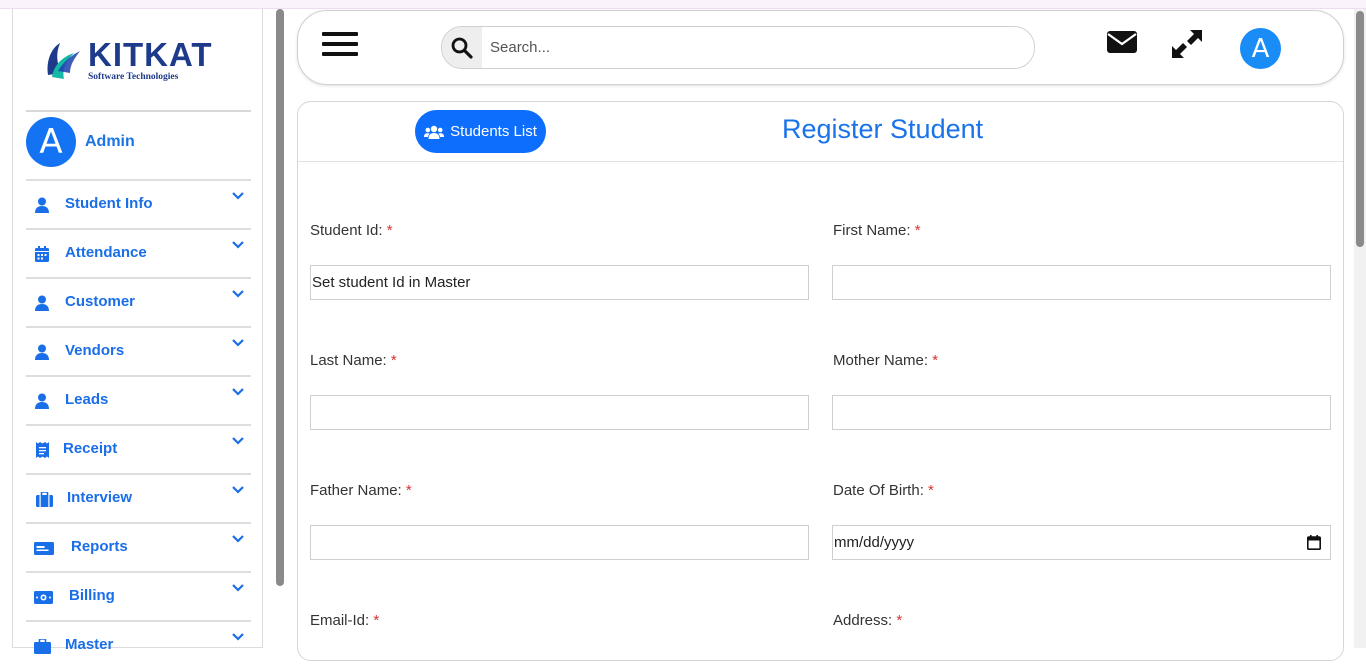  I want to click on sidebar-item-interview: Interview, so click(138, 497).